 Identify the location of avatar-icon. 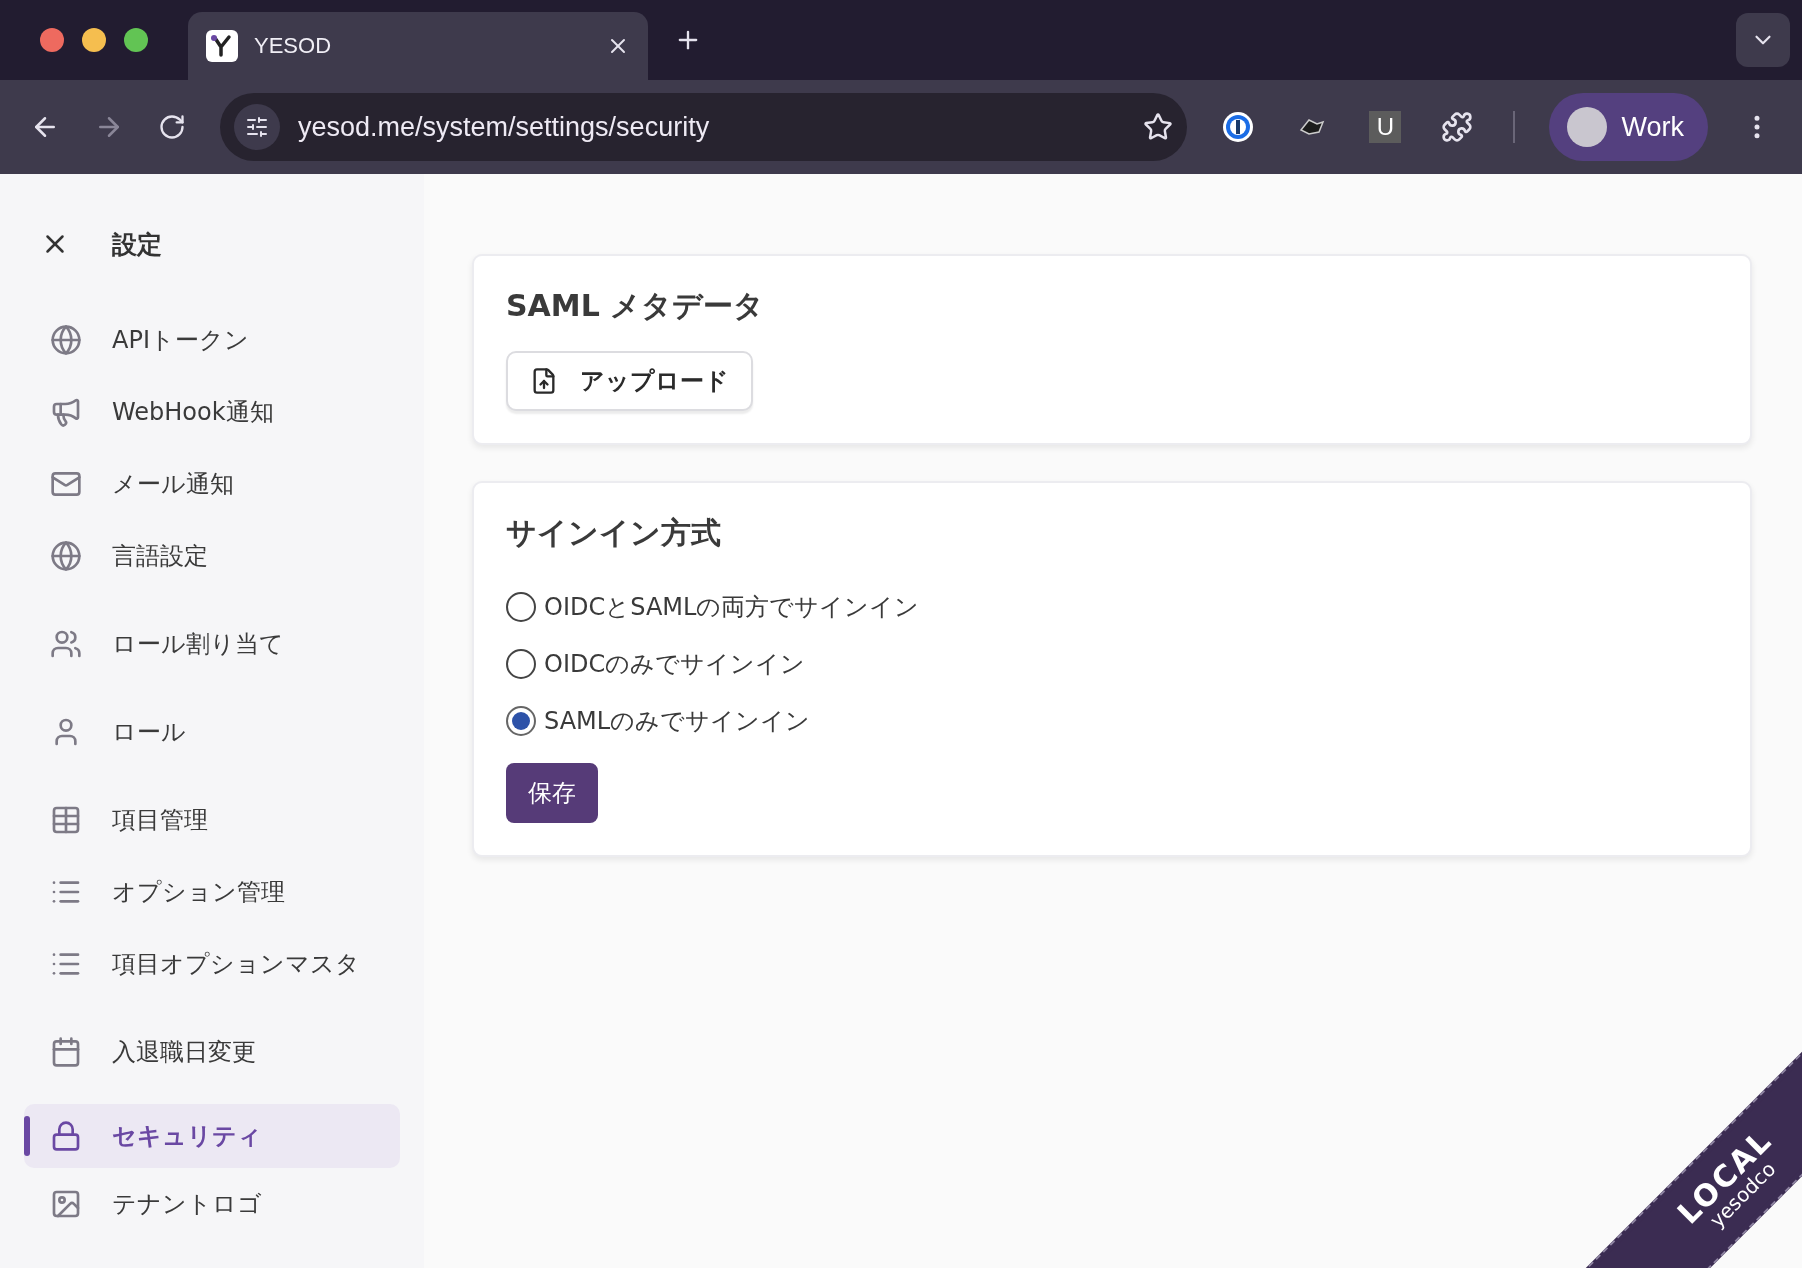
(1587, 127).